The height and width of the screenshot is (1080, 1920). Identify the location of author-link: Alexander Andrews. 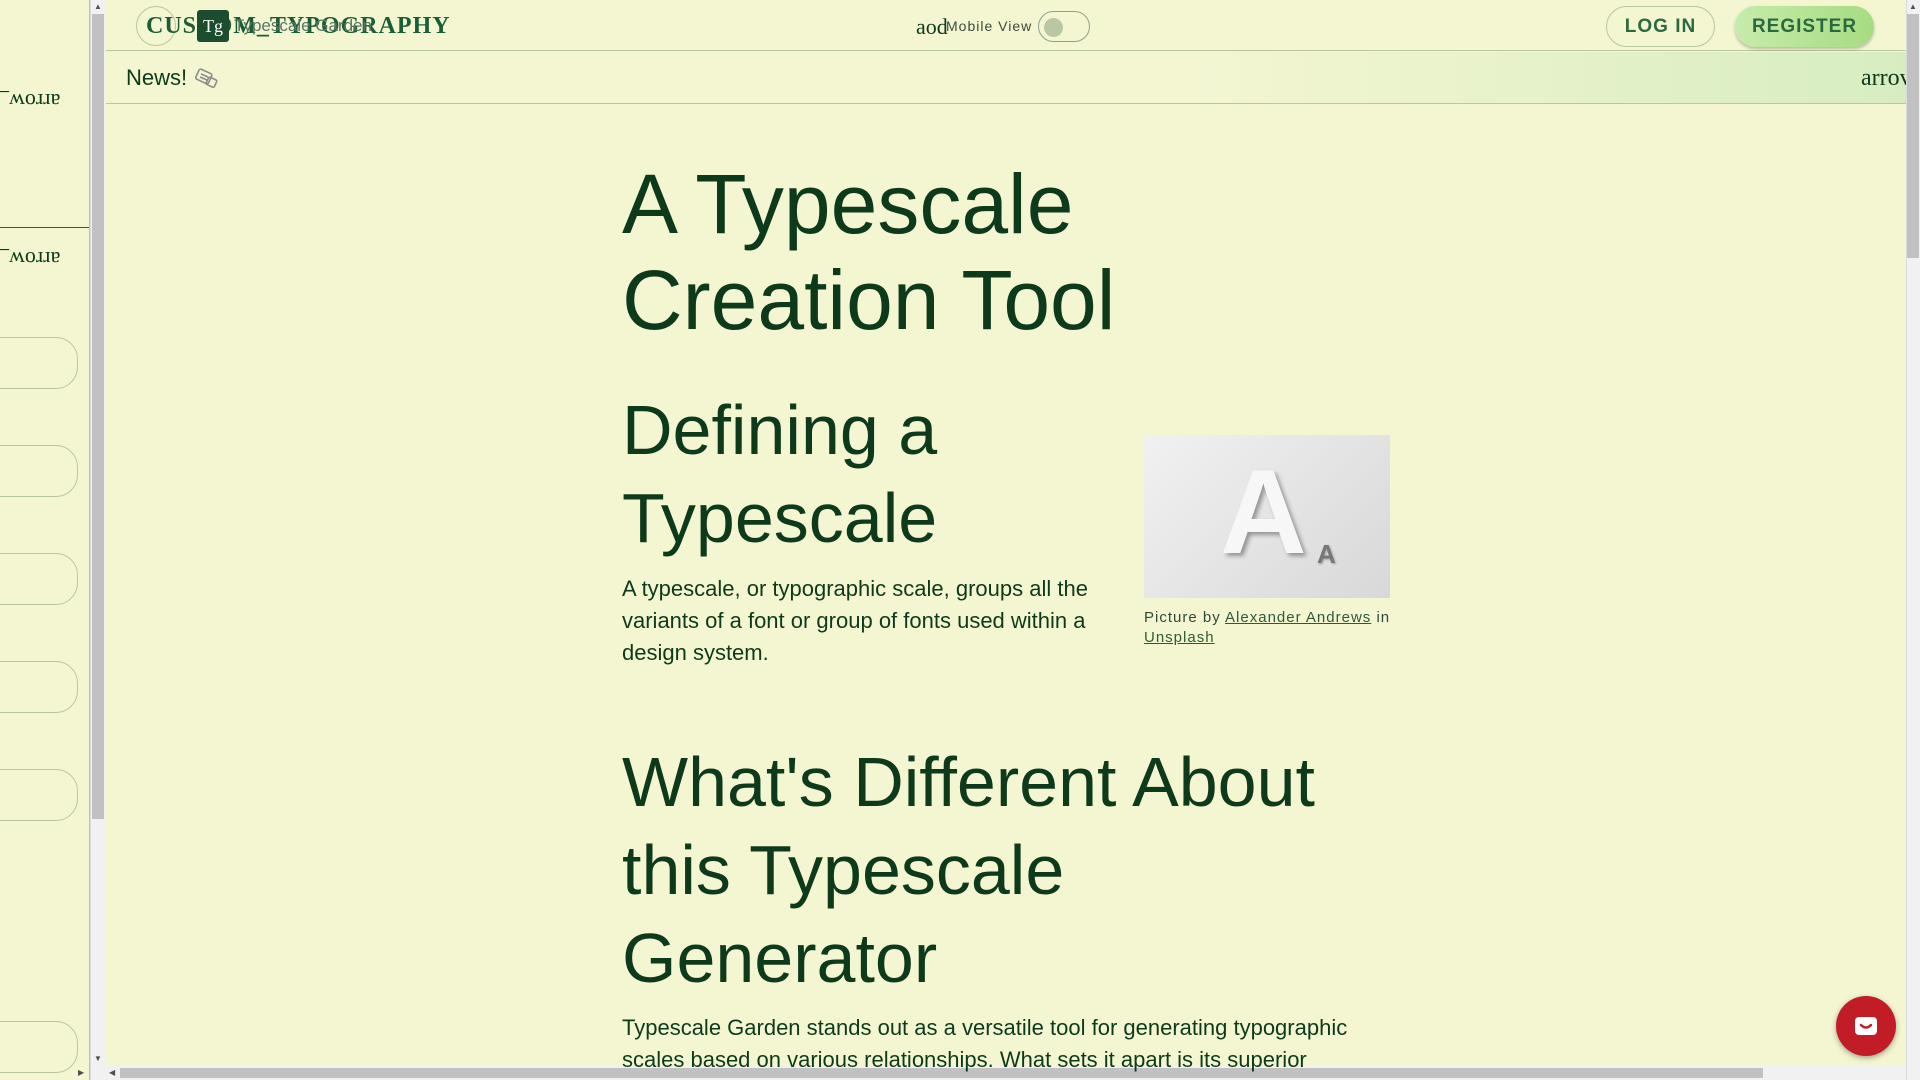
(1298, 617).